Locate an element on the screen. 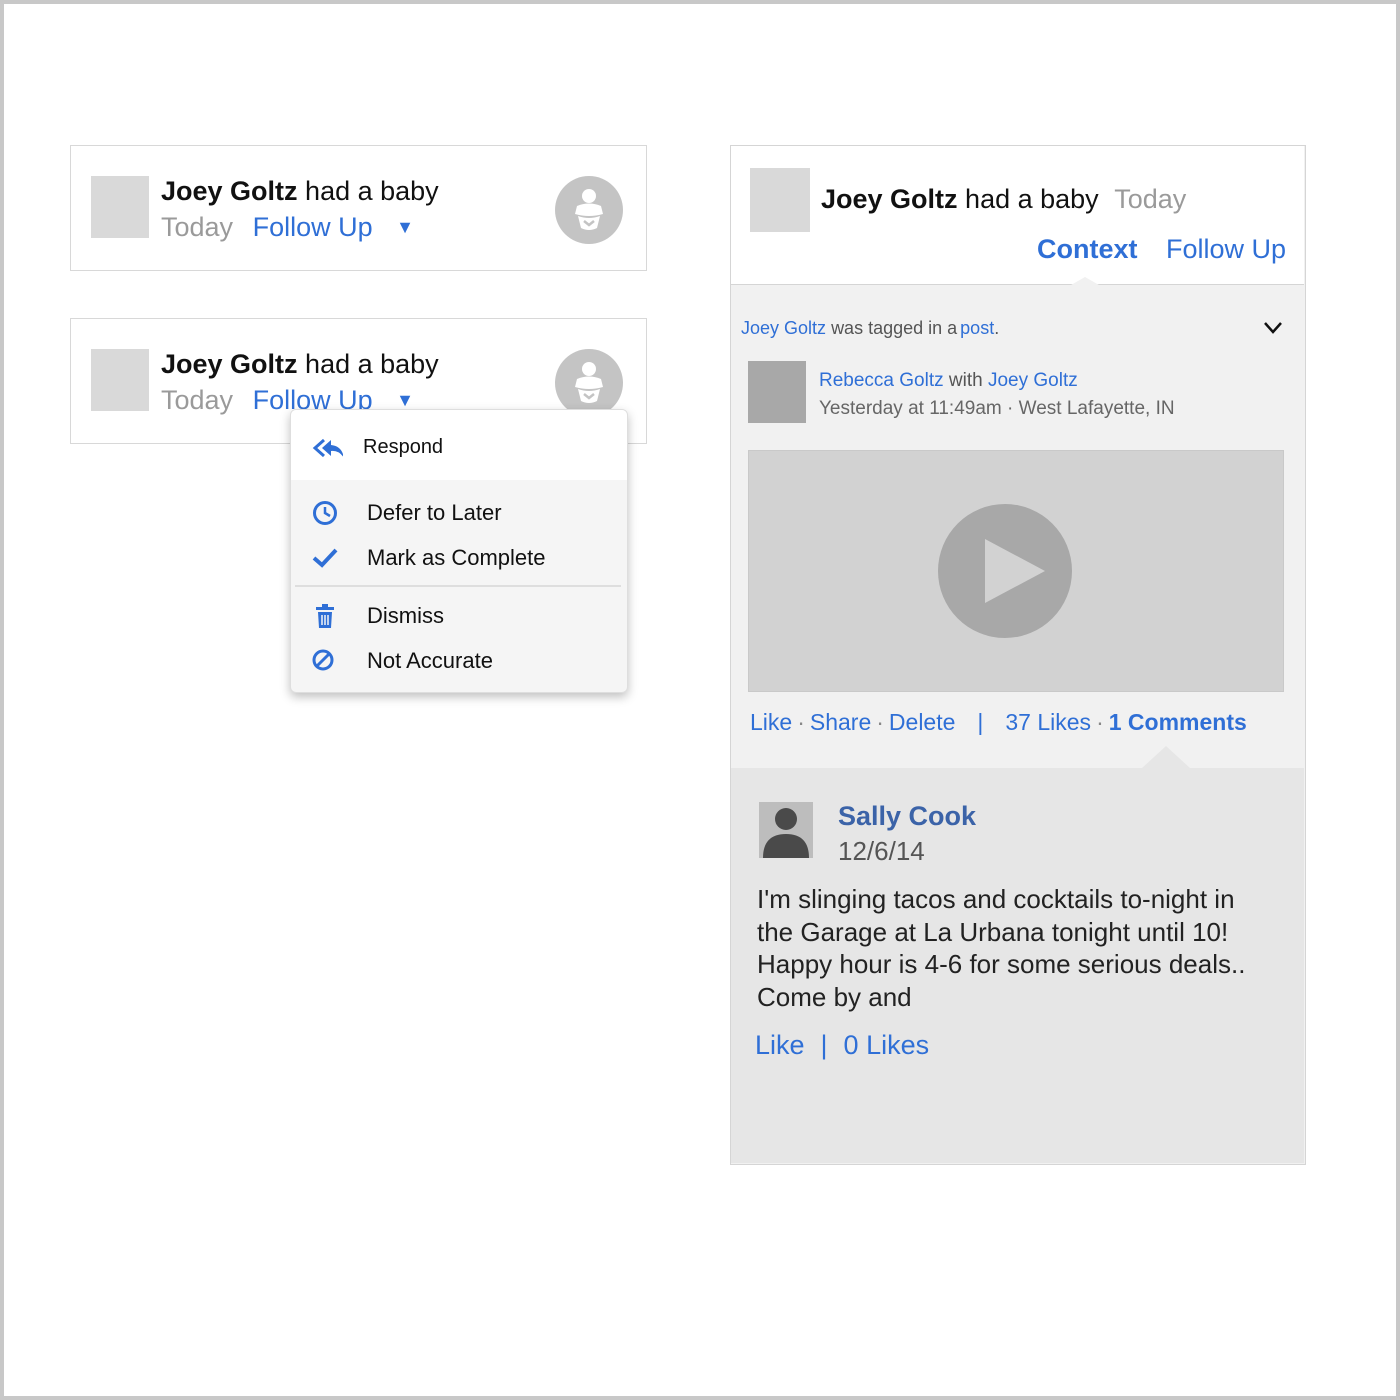  clock-icon is located at coordinates (325, 513).